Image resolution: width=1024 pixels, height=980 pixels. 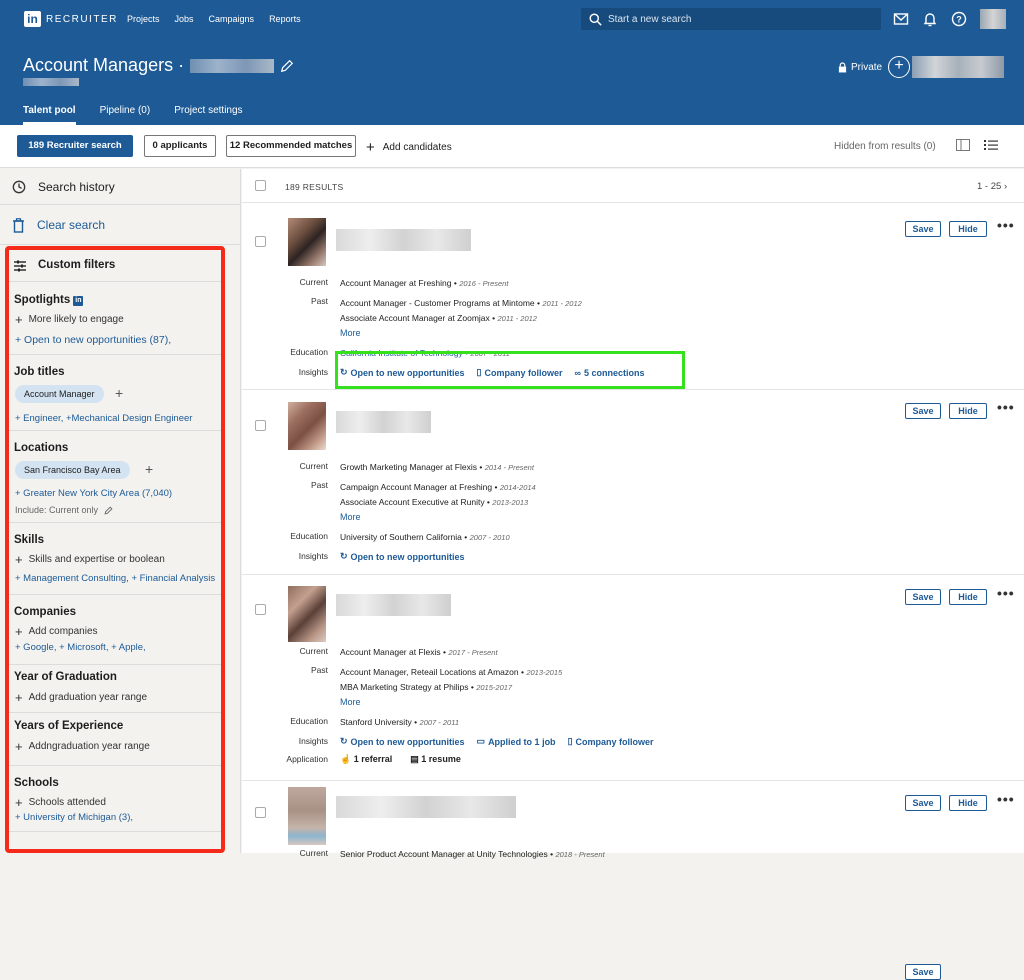 What do you see at coordinates (125, 115) in the screenshot?
I see `tab-pipeline: Pipeline (0)` at bounding box center [125, 115].